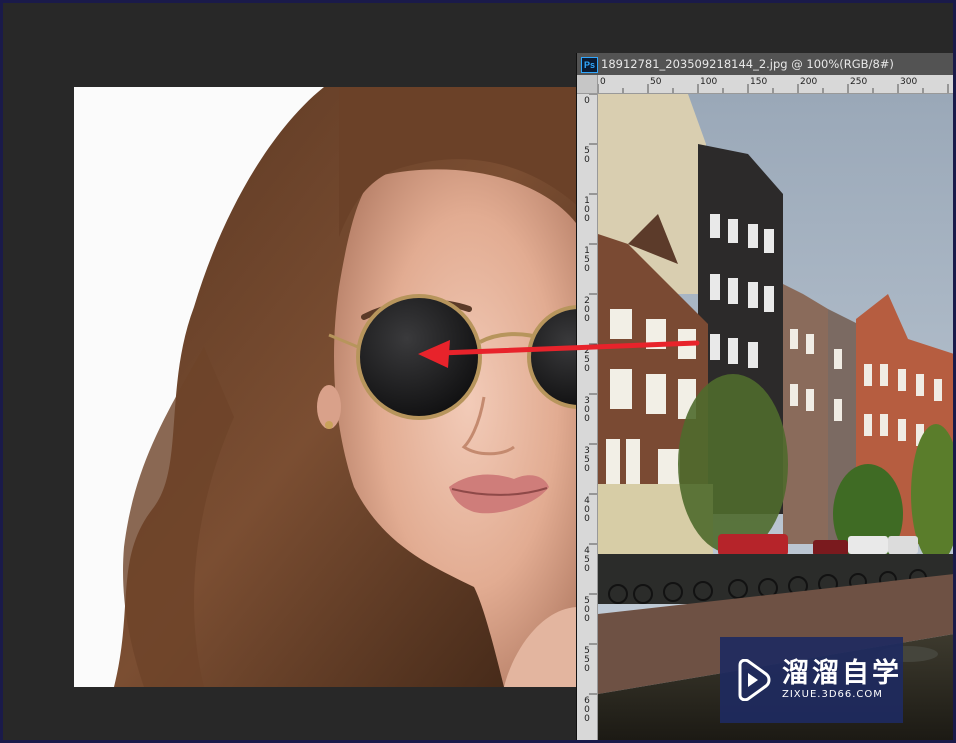  What do you see at coordinates (587, 660) in the screenshot?
I see `ruler-label: 5 5 0` at bounding box center [587, 660].